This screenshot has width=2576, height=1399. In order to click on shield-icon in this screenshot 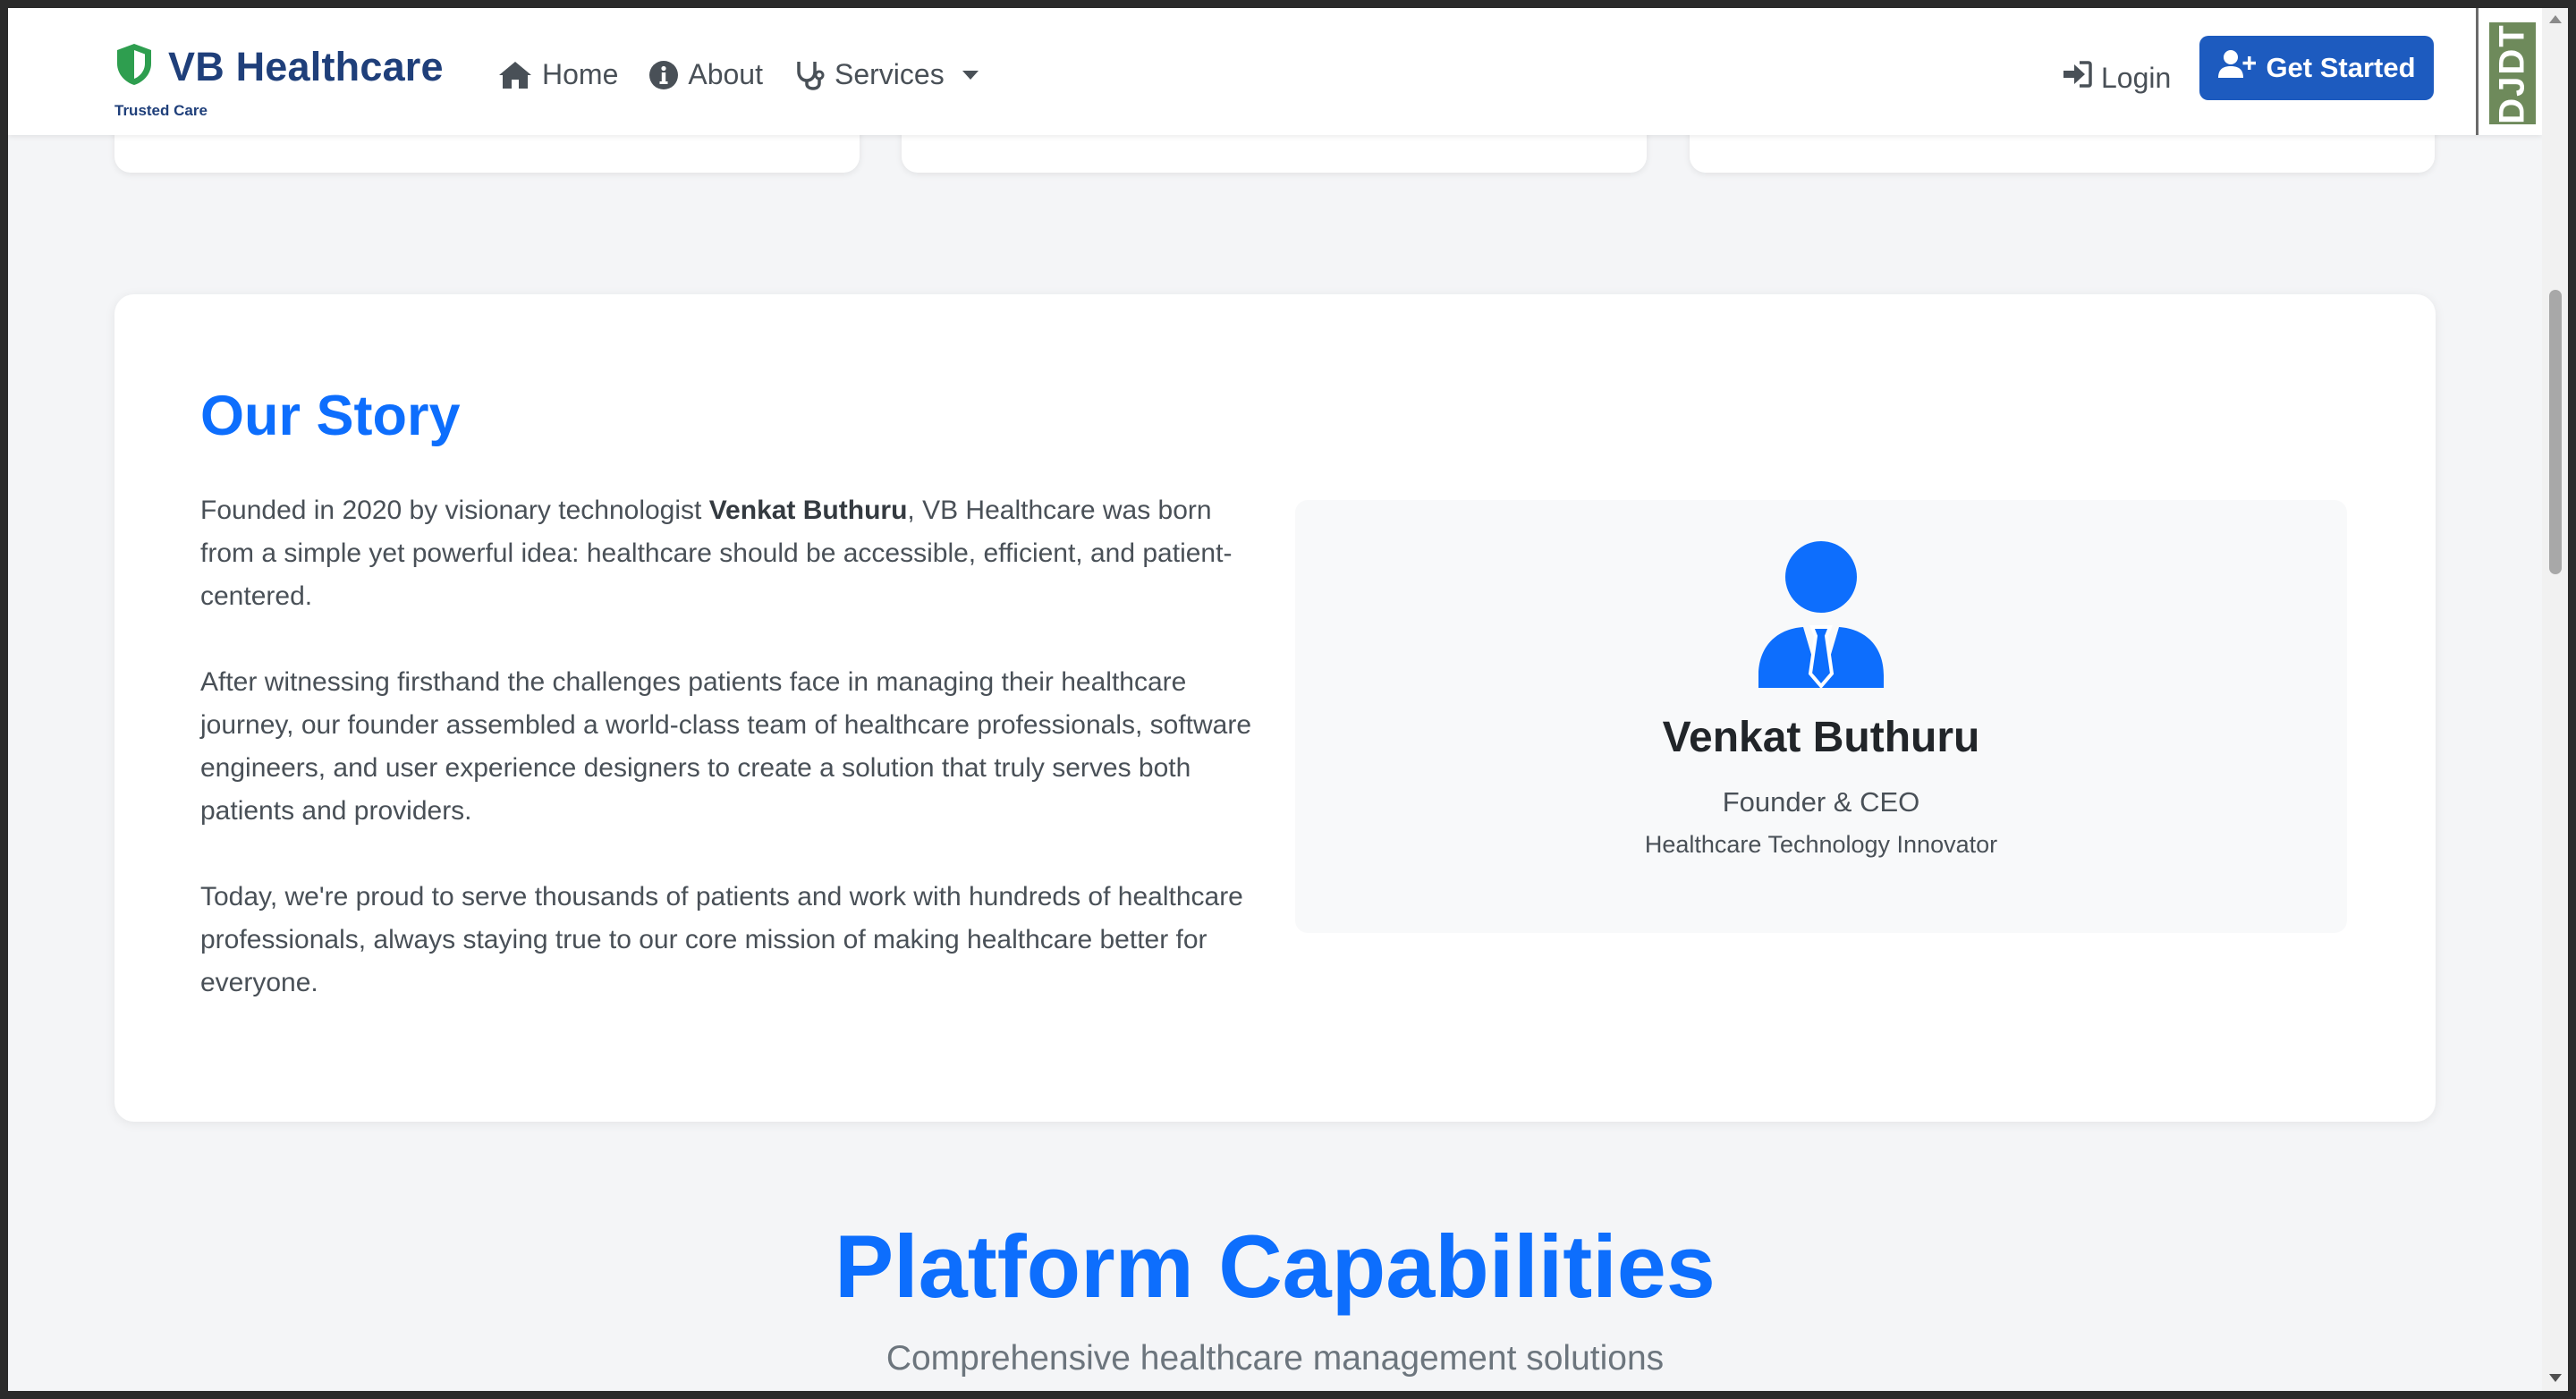, I will do `click(134, 66)`.